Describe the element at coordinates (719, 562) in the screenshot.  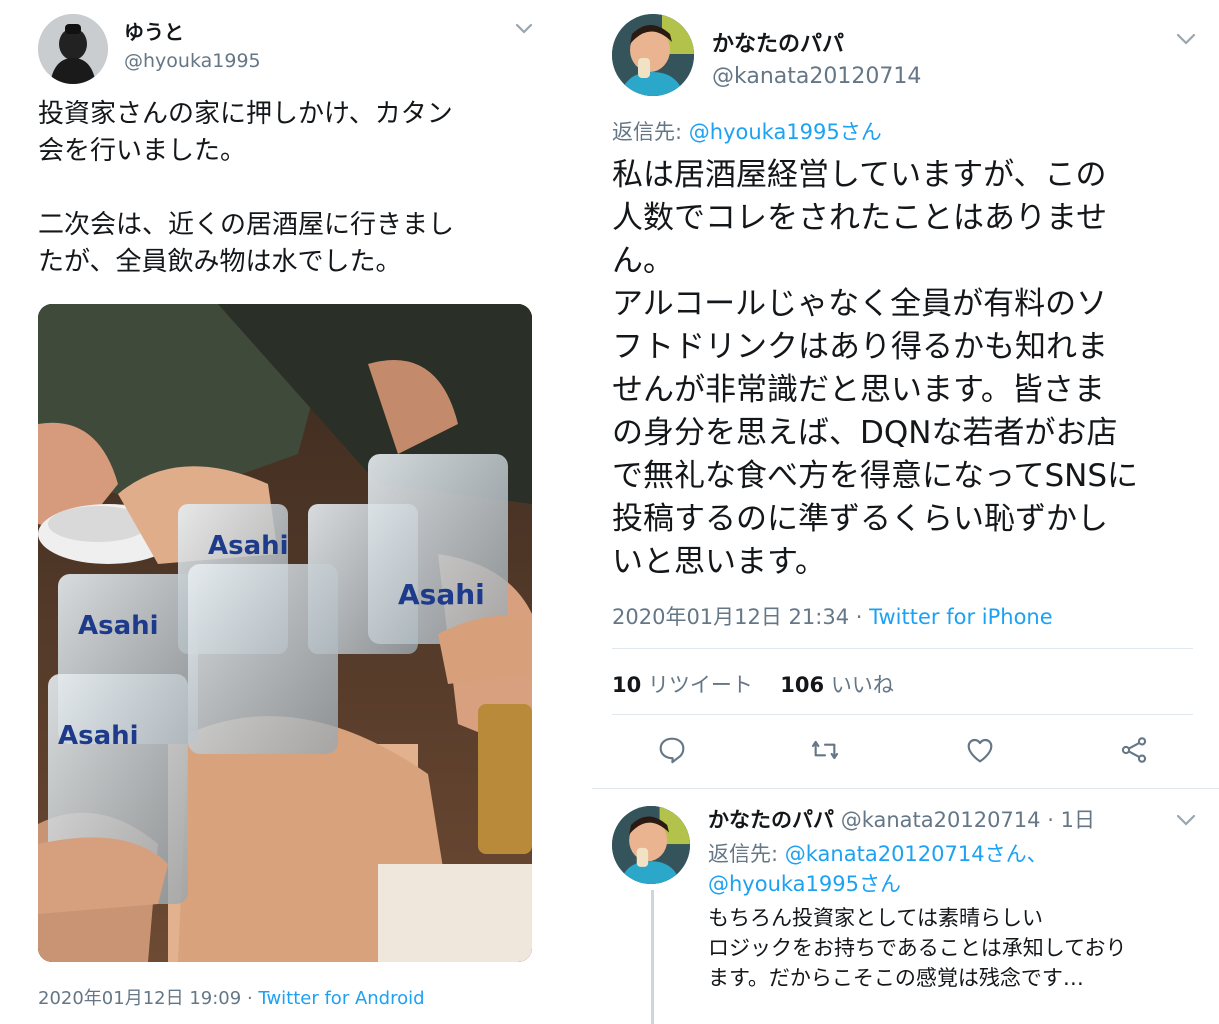
I see `tweet-text-line: いと思います。` at that location.